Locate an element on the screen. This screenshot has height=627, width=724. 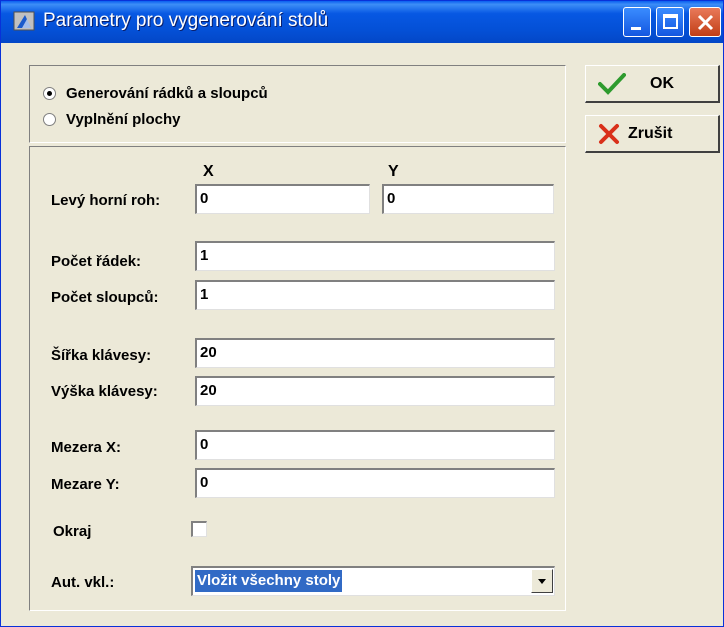
top-left-x-input: 0 is located at coordinates (282, 199).